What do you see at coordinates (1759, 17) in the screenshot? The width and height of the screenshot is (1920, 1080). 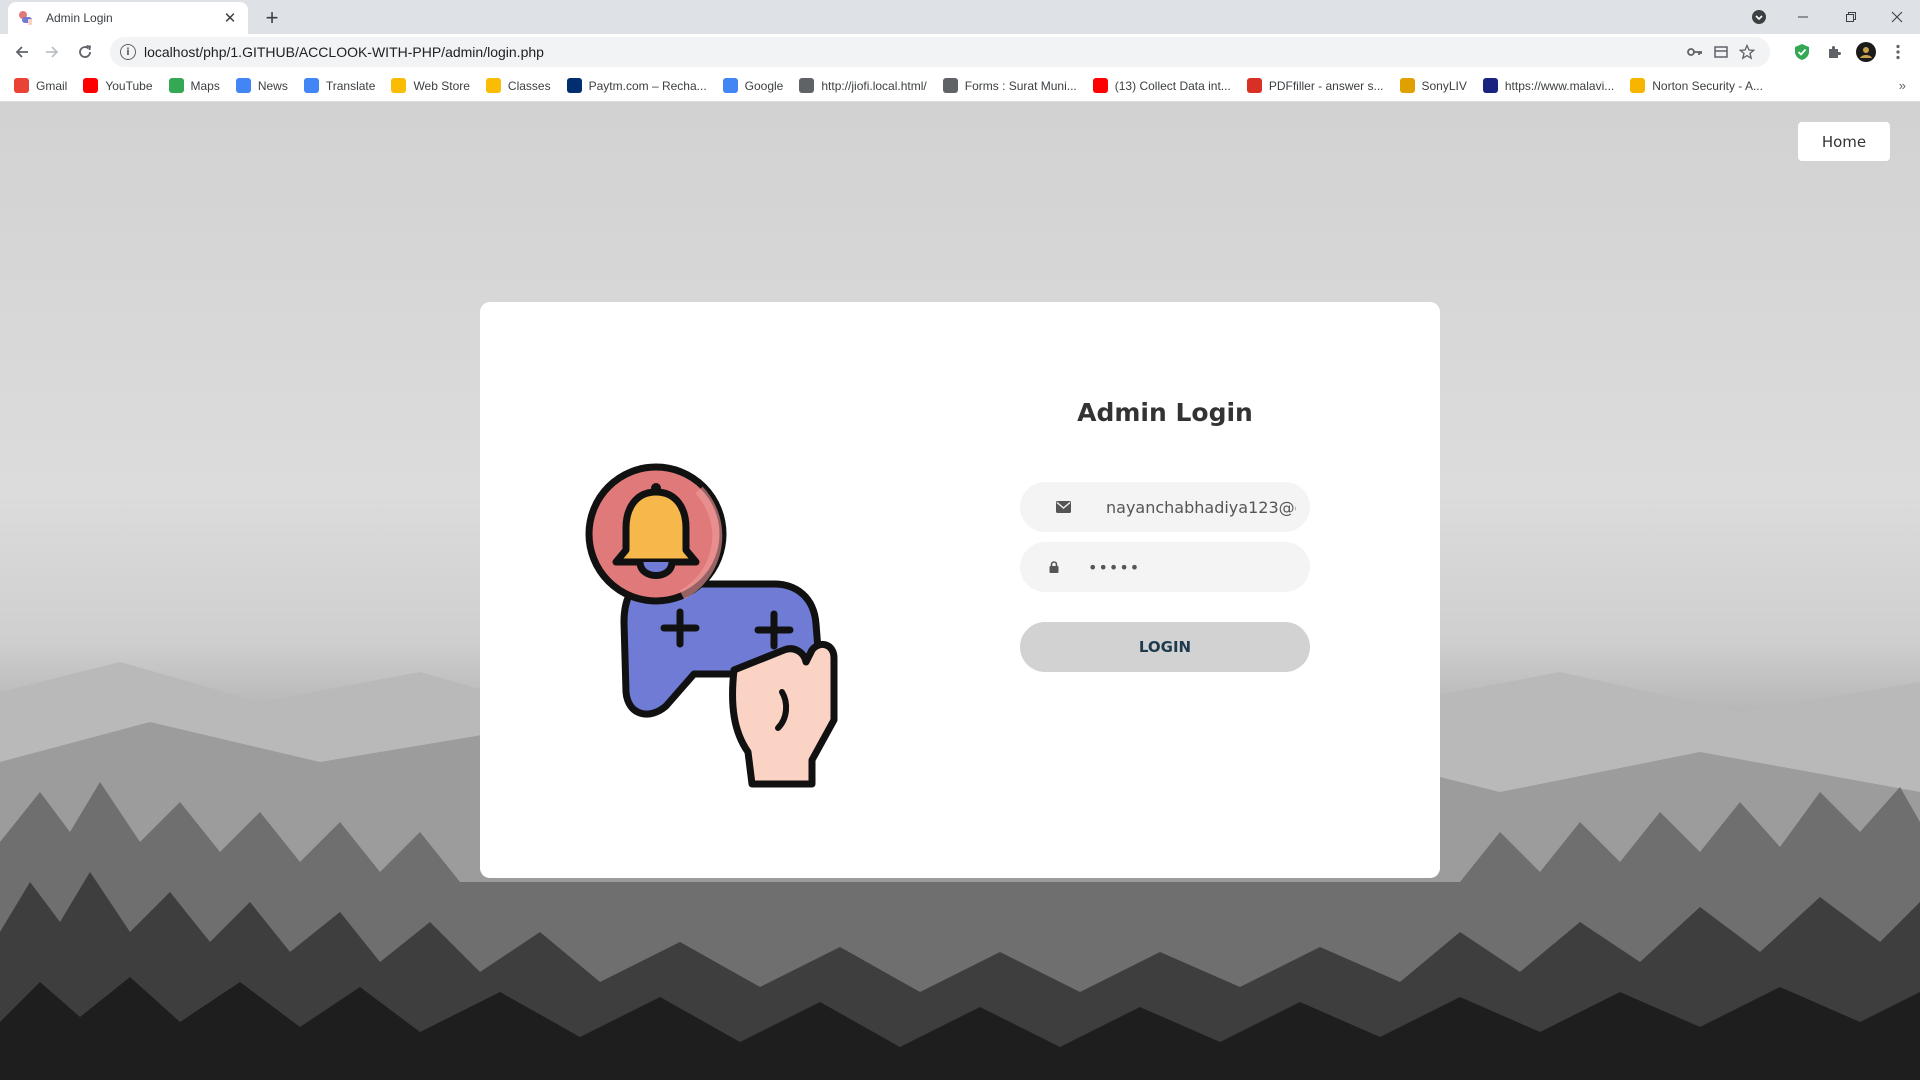 I see `profile-menu-icon` at bounding box center [1759, 17].